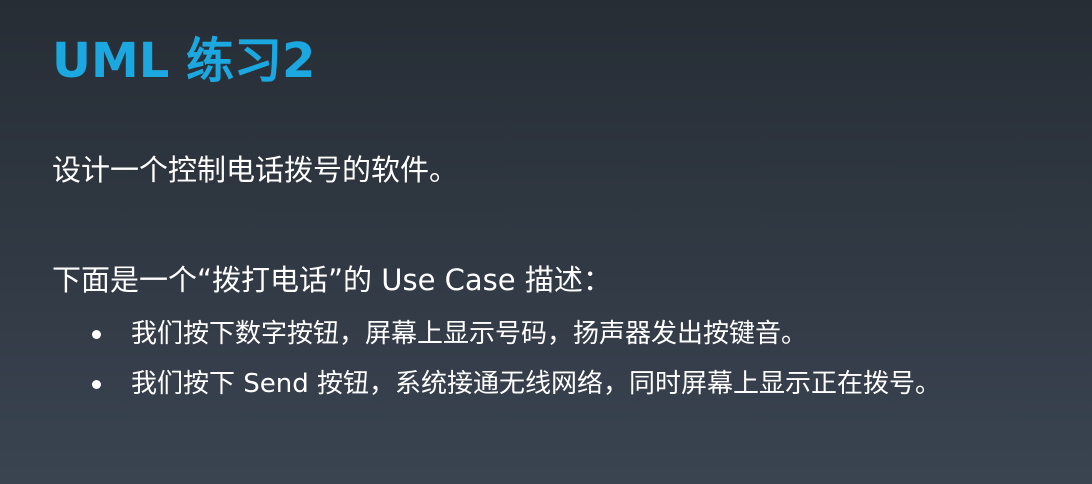 The height and width of the screenshot is (484, 1092). I want to click on intro-text: 设计一个控制电话拨号的软件。, so click(255, 170).